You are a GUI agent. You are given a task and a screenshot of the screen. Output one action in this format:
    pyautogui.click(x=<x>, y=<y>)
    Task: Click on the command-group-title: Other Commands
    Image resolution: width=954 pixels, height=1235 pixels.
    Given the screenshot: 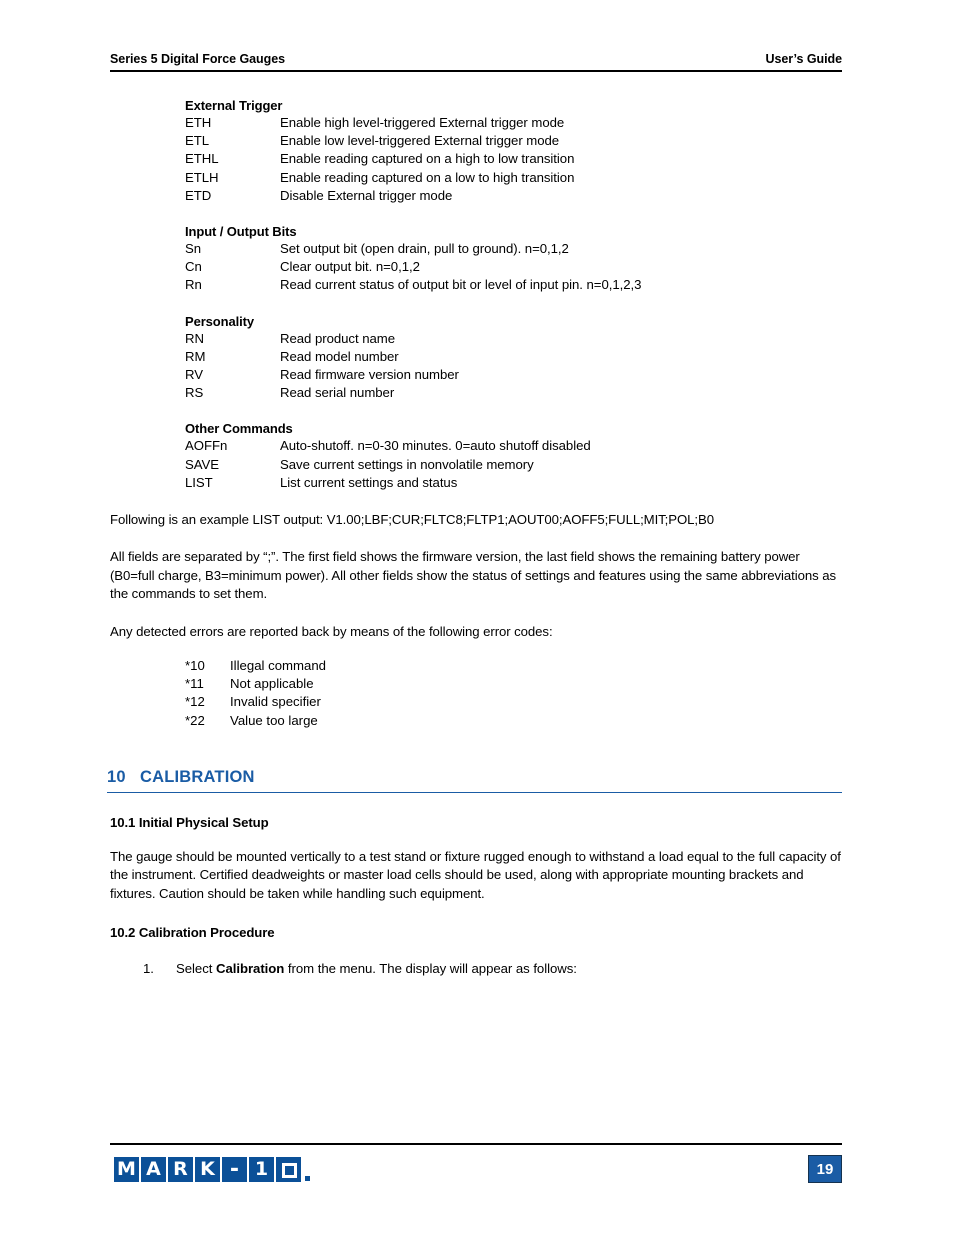 What is the action you would take?
    pyautogui.click(x=239, y=429)
    